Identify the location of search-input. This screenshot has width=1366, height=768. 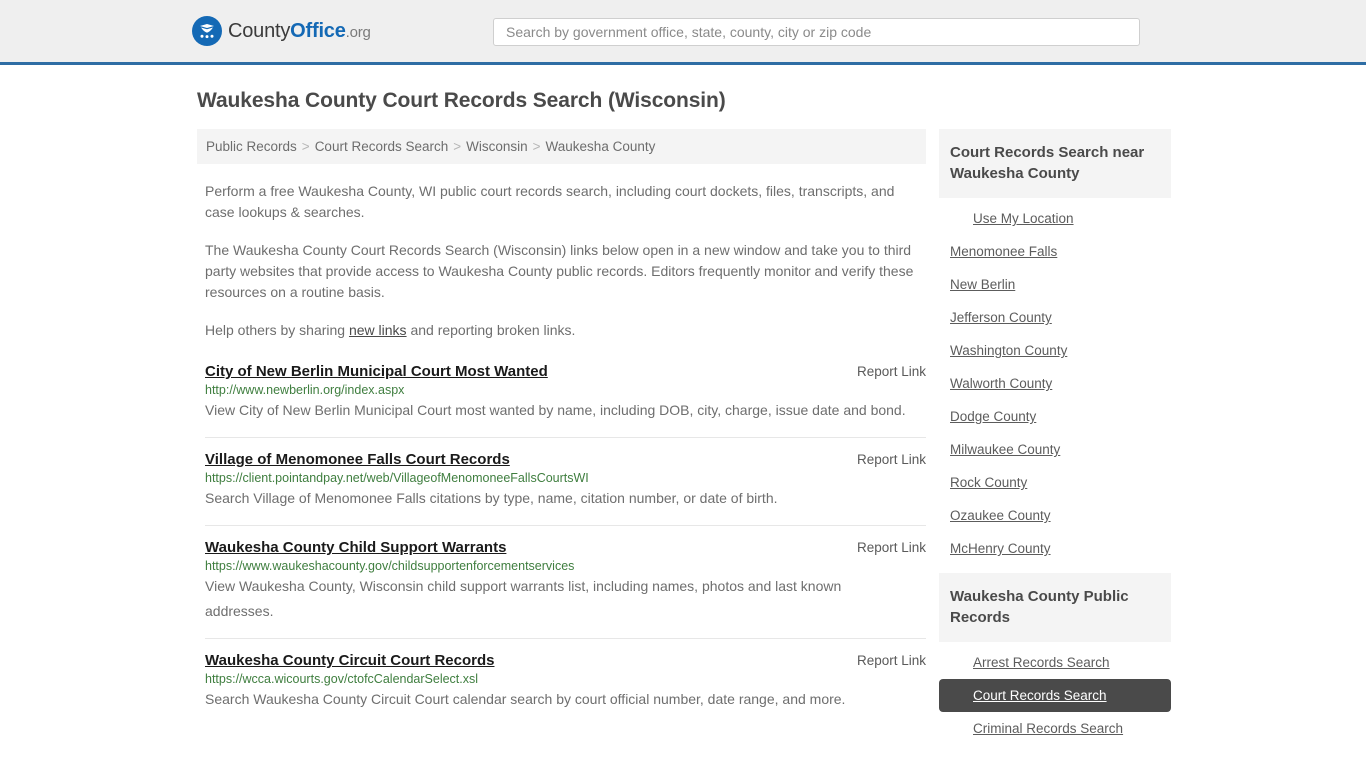
(816, 32).